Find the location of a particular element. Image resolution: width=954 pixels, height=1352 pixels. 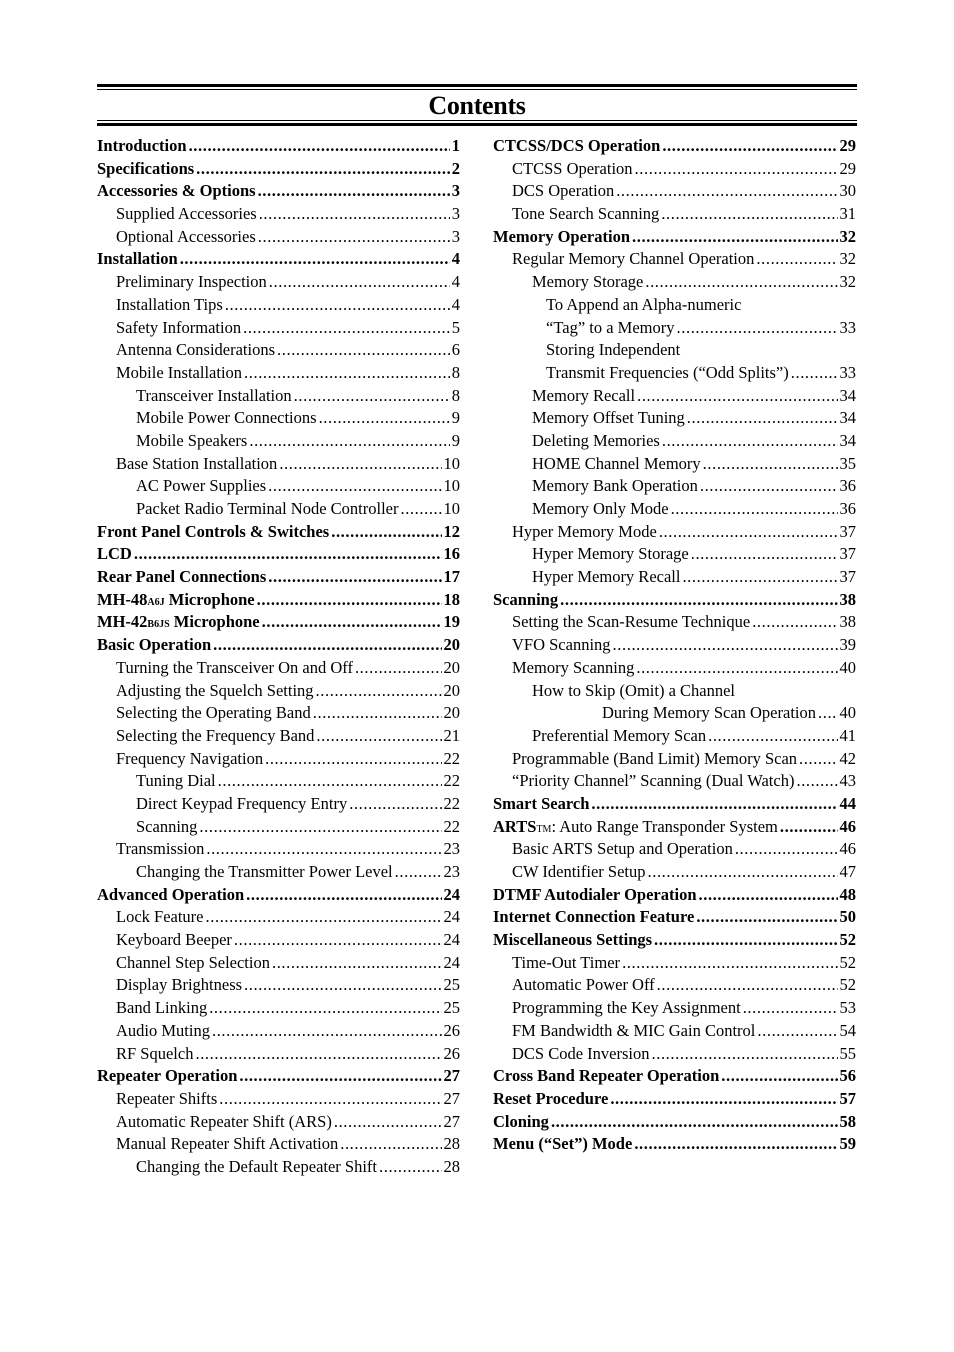

toc-entry: Changing the Default Repeater Shift 28 is located at coordinates (278, 1167).